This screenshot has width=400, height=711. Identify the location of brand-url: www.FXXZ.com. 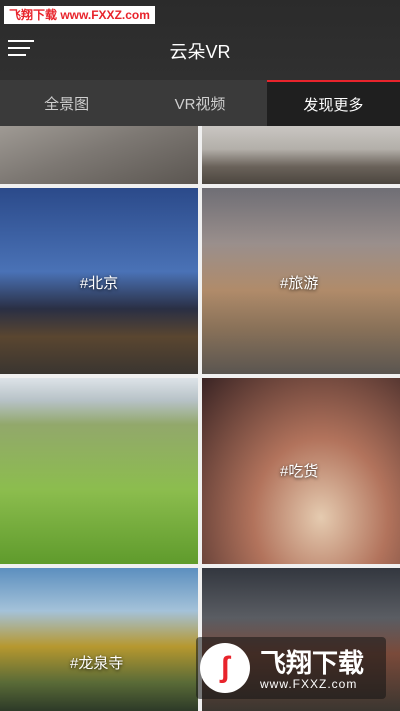
(309, 684).